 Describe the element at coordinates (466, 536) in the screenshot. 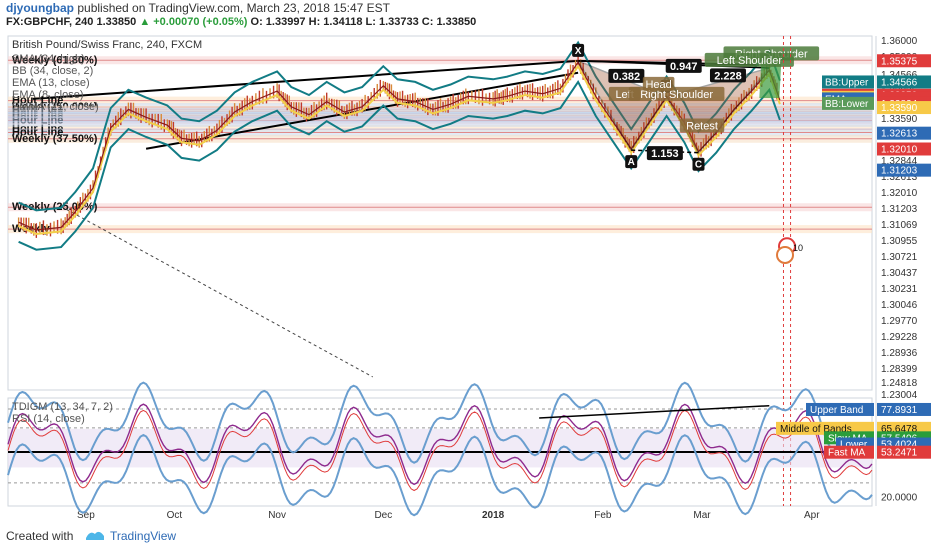

I see `footer: Created with TradingView` at that location.